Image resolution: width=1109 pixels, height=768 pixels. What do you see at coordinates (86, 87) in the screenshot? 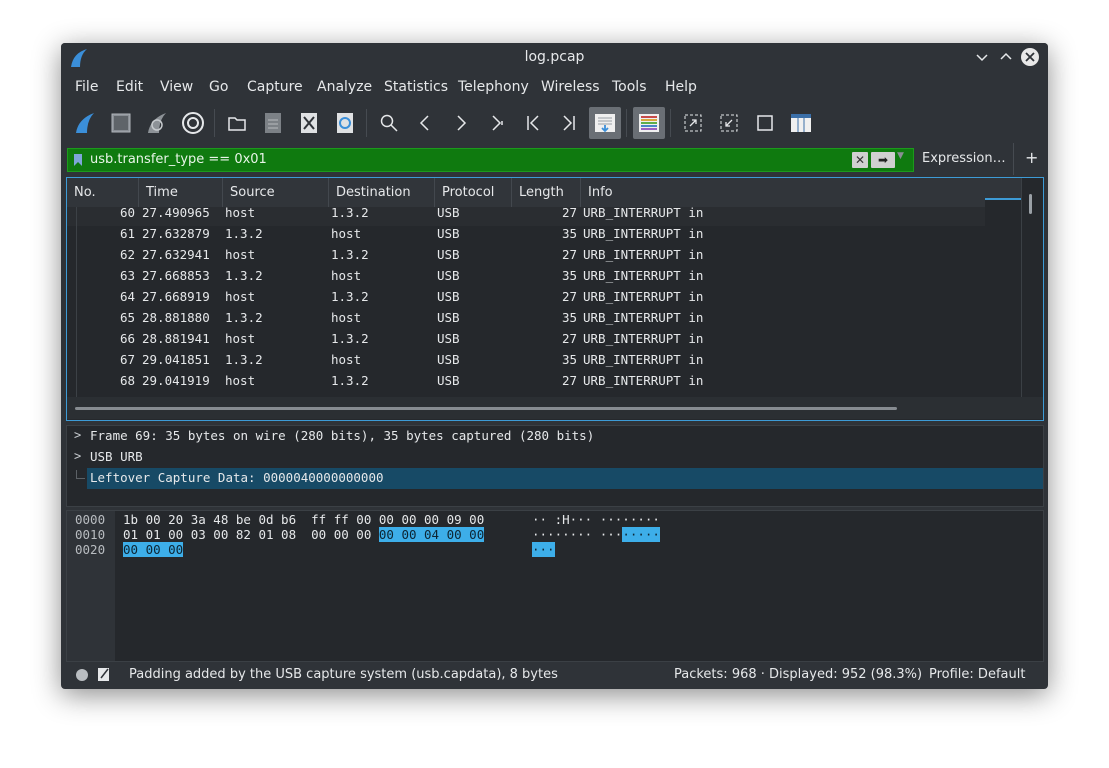
I see `menu-file: File` at bounding box center [86, 87].